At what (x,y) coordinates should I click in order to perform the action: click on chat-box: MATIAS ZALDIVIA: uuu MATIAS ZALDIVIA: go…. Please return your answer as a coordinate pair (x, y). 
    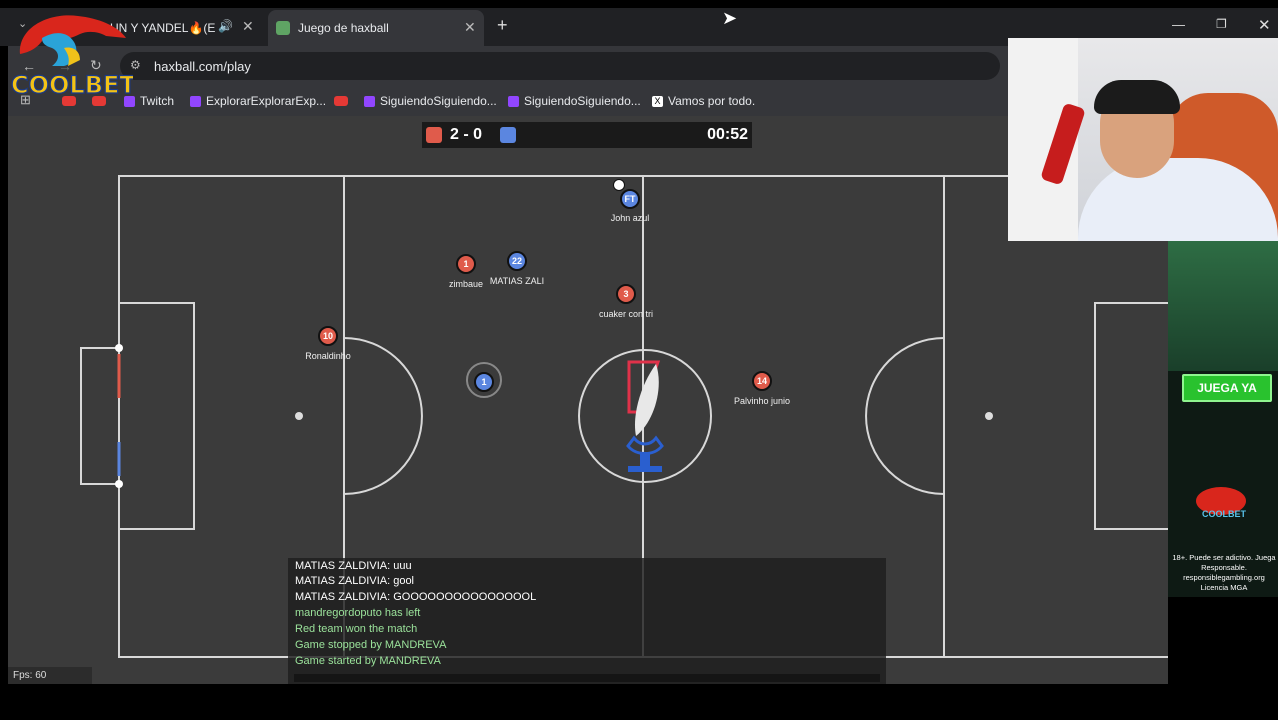
    Looking at the image, I should click on (587, 621).